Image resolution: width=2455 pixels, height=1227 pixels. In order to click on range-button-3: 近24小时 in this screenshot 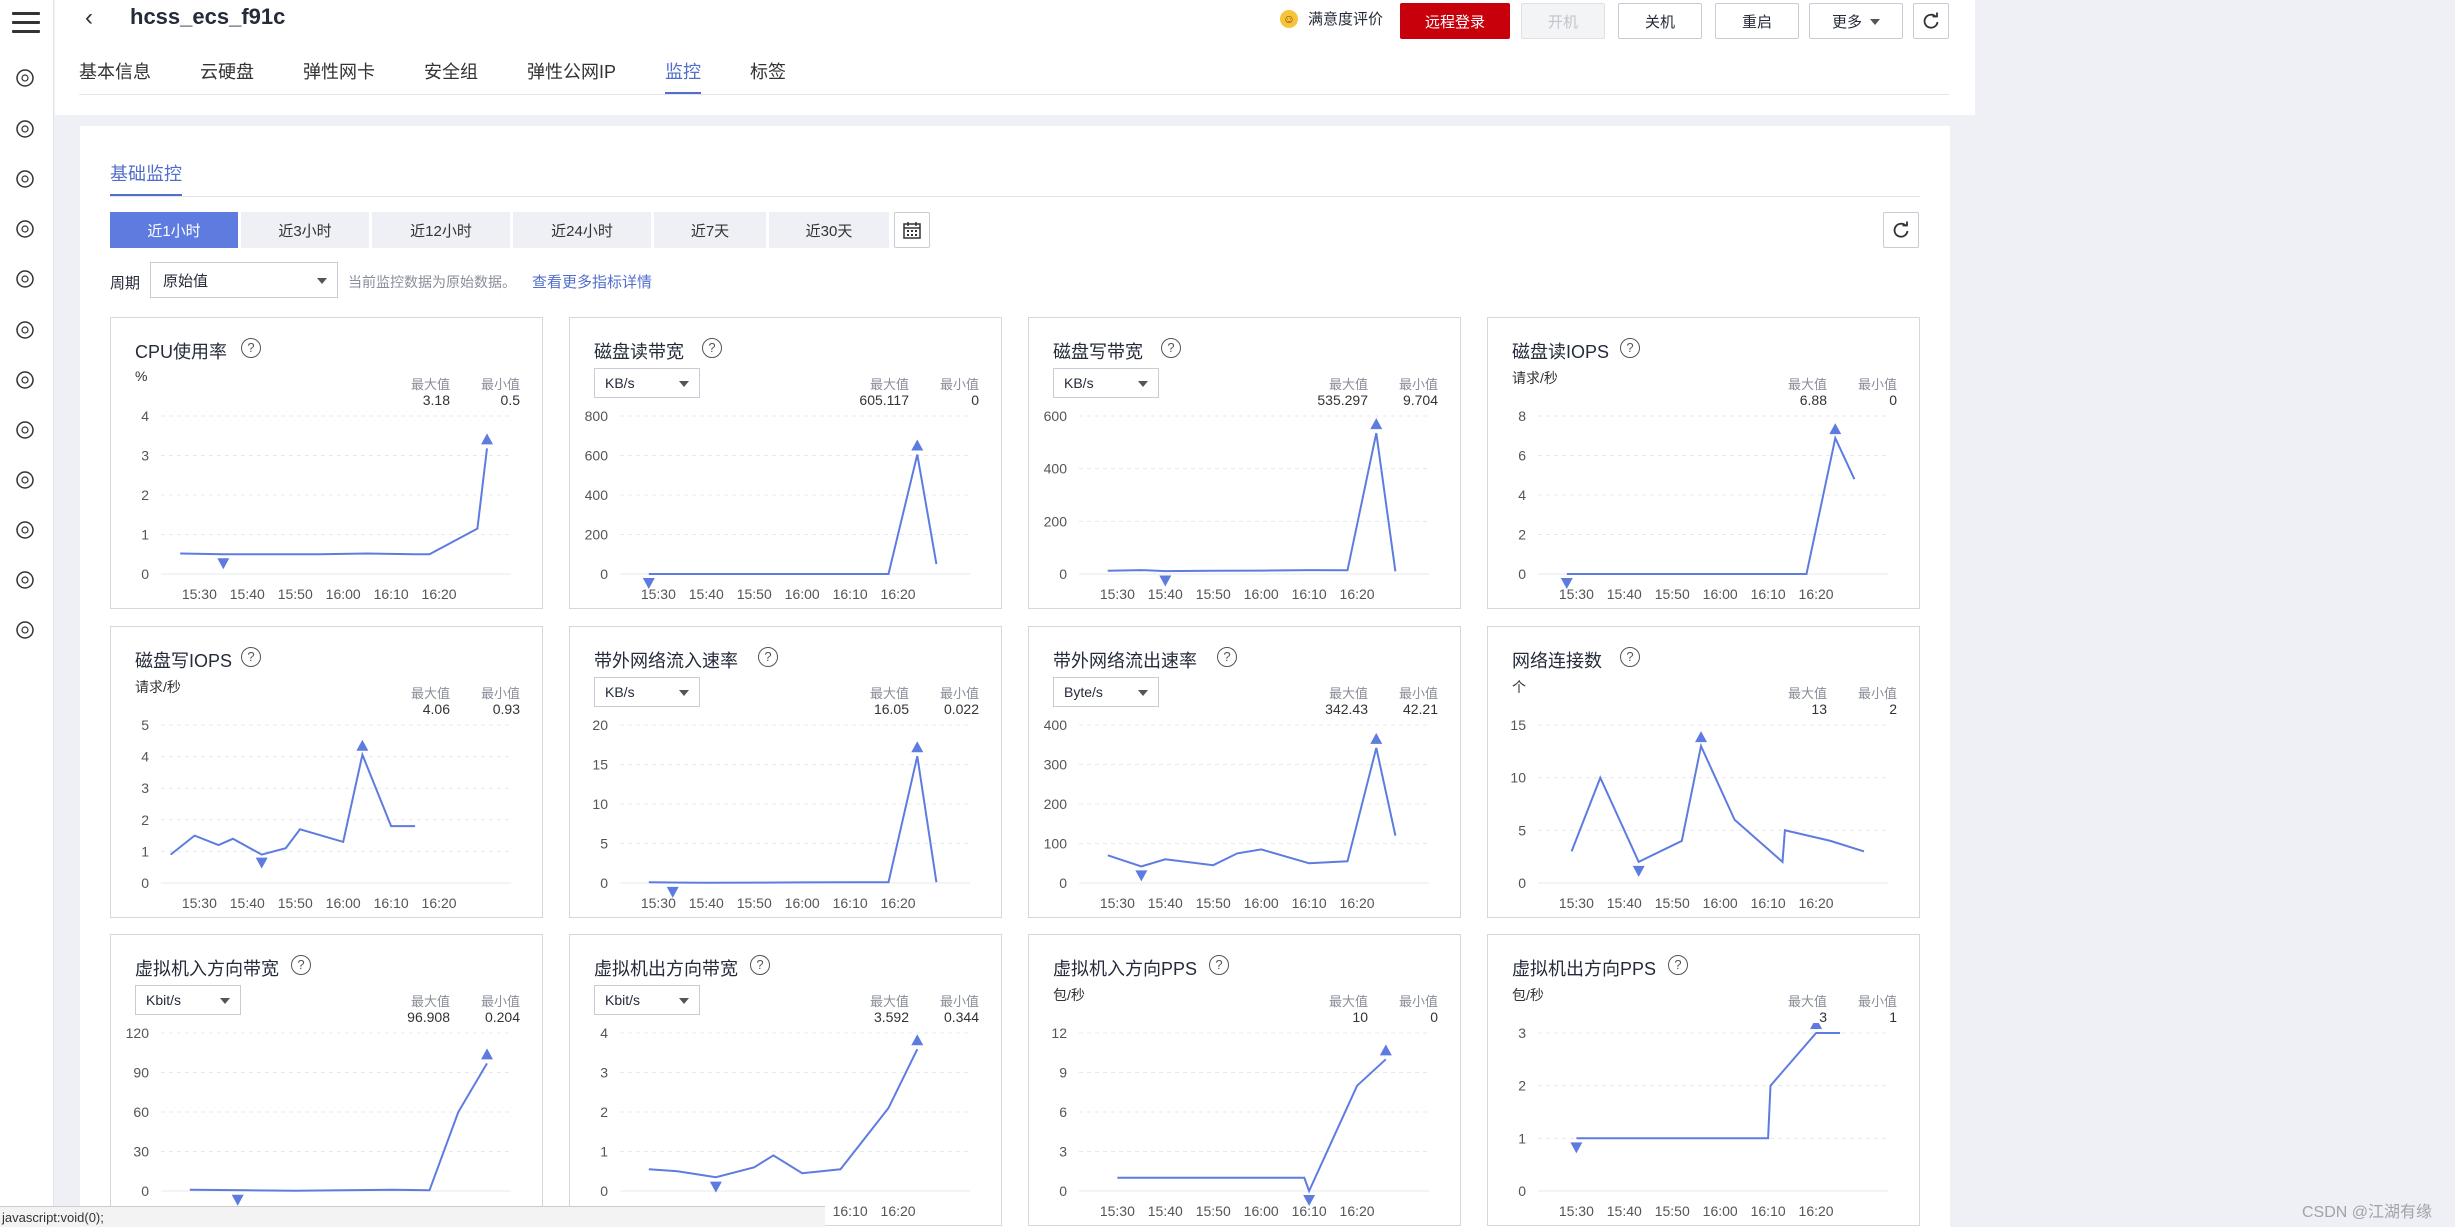, I will do `click(582, 230)`.